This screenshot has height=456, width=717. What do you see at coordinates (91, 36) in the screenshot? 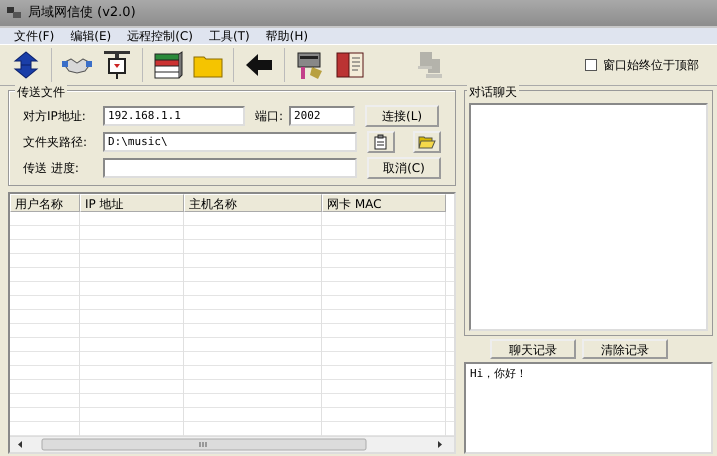
I see `menu-item: 编辑(E)` at bounding box center [91, 36].